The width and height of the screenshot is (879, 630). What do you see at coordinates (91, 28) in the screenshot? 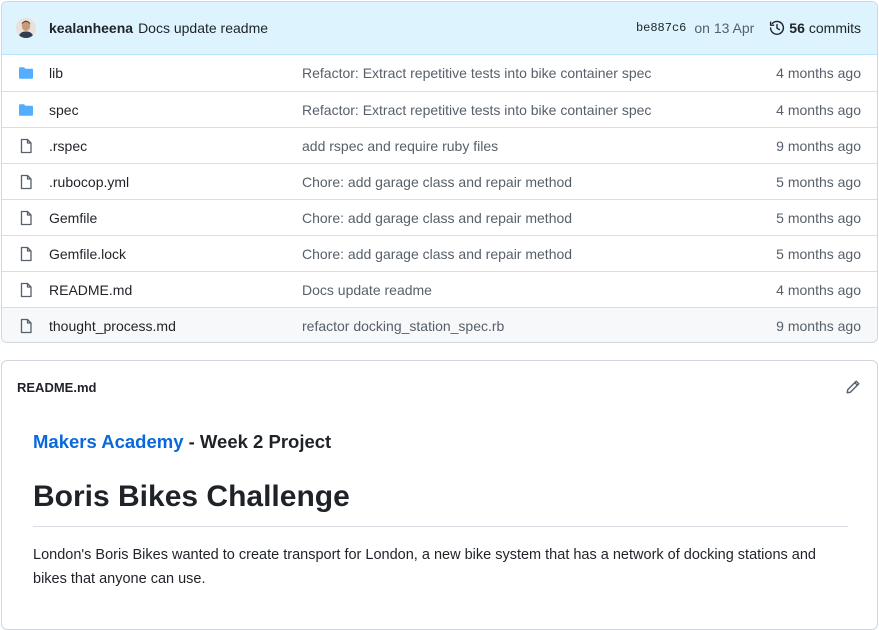
I see `commit-author: kealanheena` at bounding box center [91, 28].